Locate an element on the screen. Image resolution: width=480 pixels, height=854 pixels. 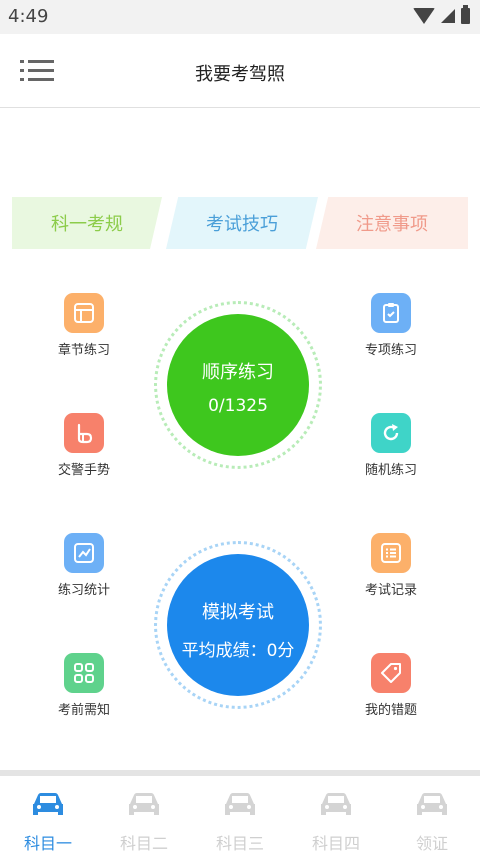
status-time: 4:49 is located at coordinates (28, 16).